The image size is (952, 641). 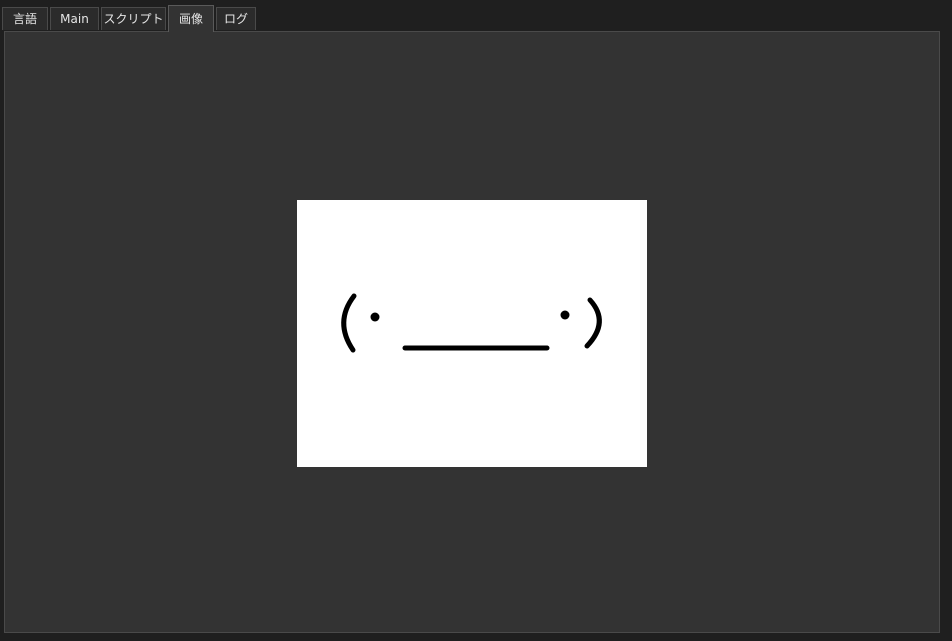 What do you see at coordinates (74, 18) in the screenshot?
I see `tab-main: Main` at bounding box center [74, 18].